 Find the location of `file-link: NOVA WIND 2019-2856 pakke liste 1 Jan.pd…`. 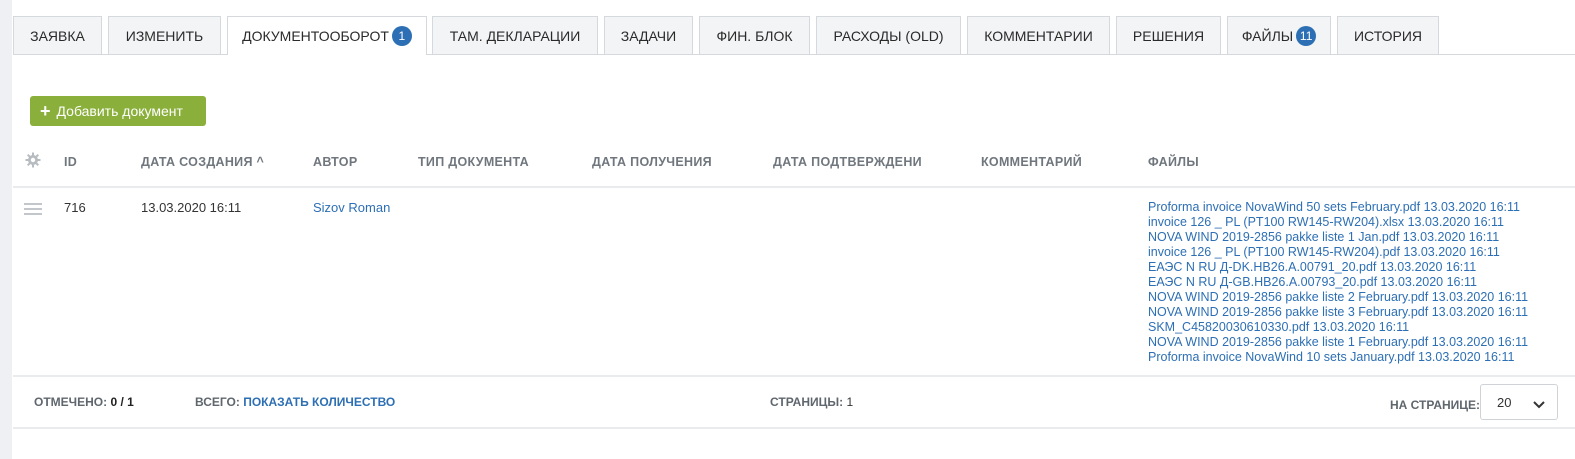

file-link: NOVA WIND 2019-2856 pakke liste 1 Jan.pd… is located at coordinates (1338, 237).